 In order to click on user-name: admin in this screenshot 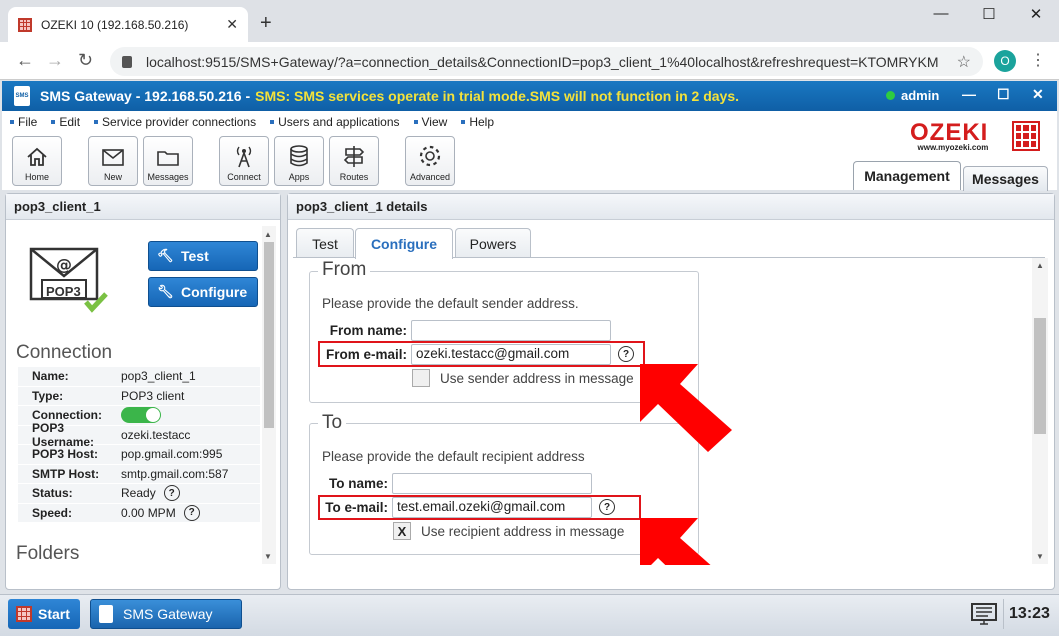, I will do `click(920, 95)`.